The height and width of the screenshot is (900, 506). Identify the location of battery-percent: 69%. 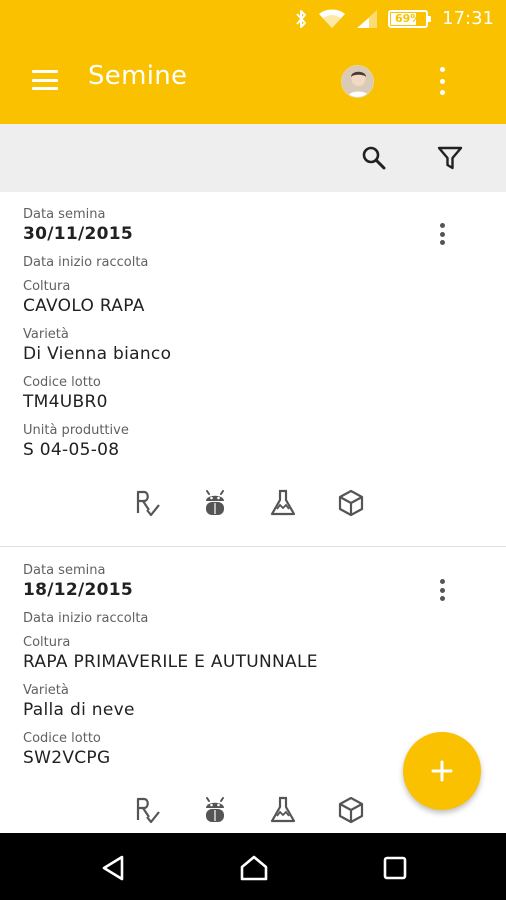
(408, 18).